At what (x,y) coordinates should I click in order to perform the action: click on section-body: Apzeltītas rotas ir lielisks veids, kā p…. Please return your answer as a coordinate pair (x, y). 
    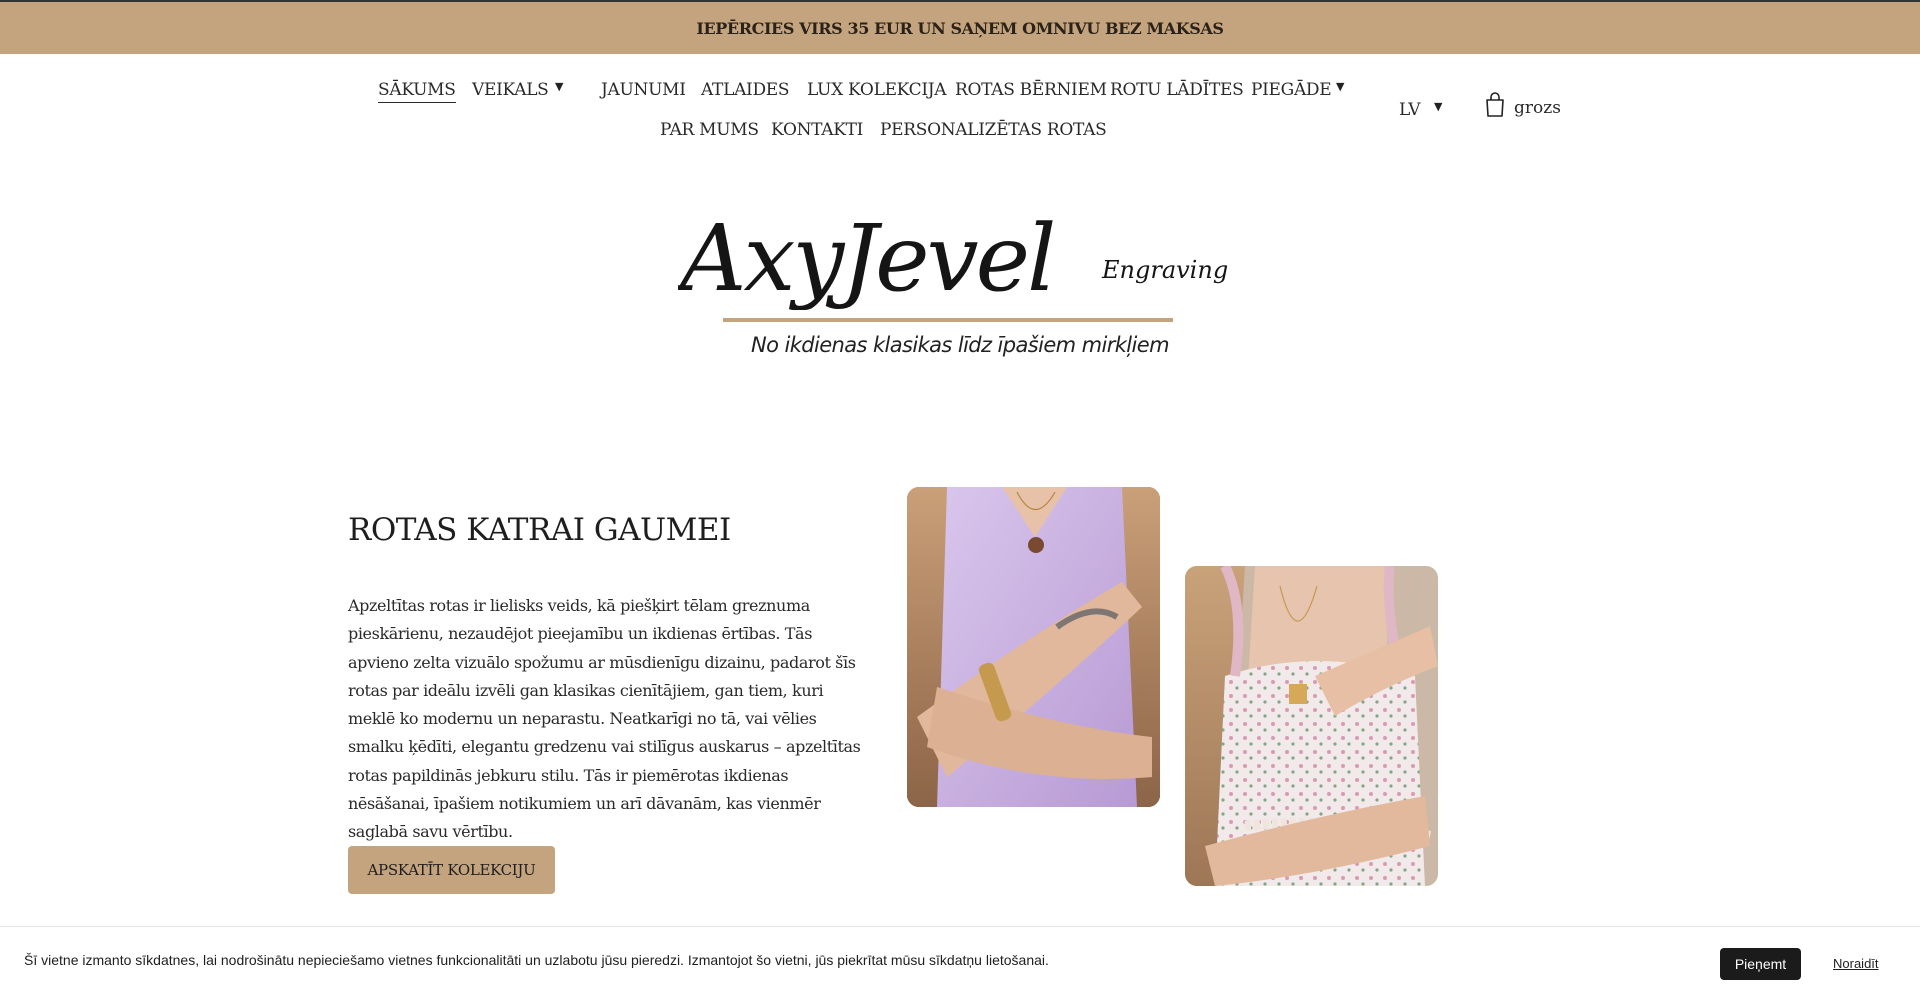
    Looking at the image, I should click on (604, 719).